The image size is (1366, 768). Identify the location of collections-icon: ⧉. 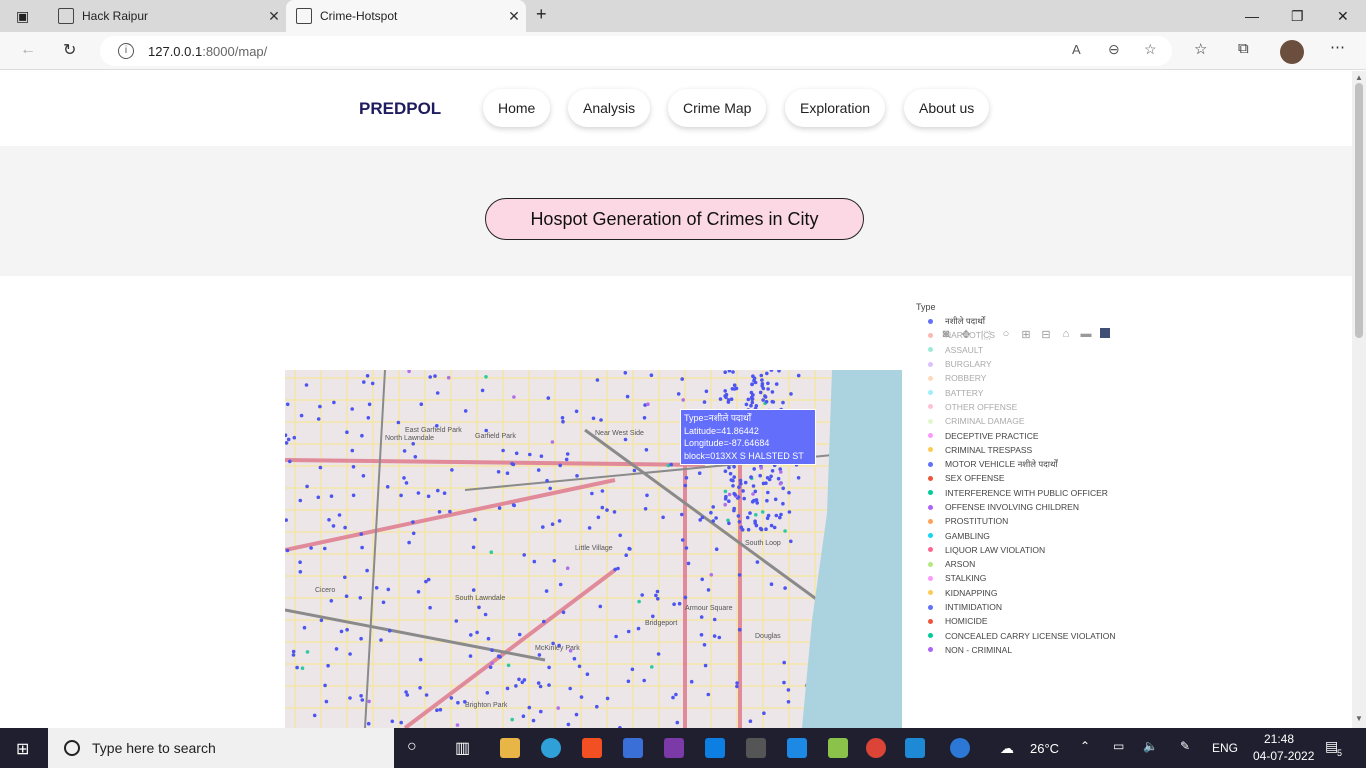
(1243, 48).